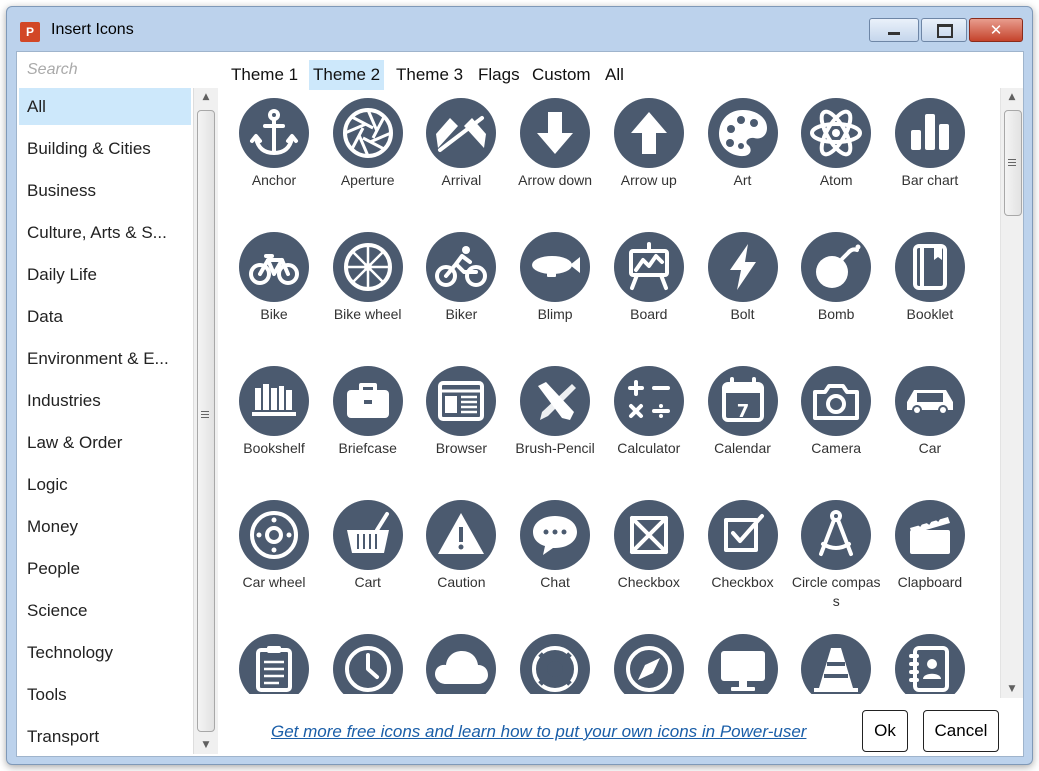 The image size is (1039, 771). I want to click on icon-tile: Caution, so click(461, 563).